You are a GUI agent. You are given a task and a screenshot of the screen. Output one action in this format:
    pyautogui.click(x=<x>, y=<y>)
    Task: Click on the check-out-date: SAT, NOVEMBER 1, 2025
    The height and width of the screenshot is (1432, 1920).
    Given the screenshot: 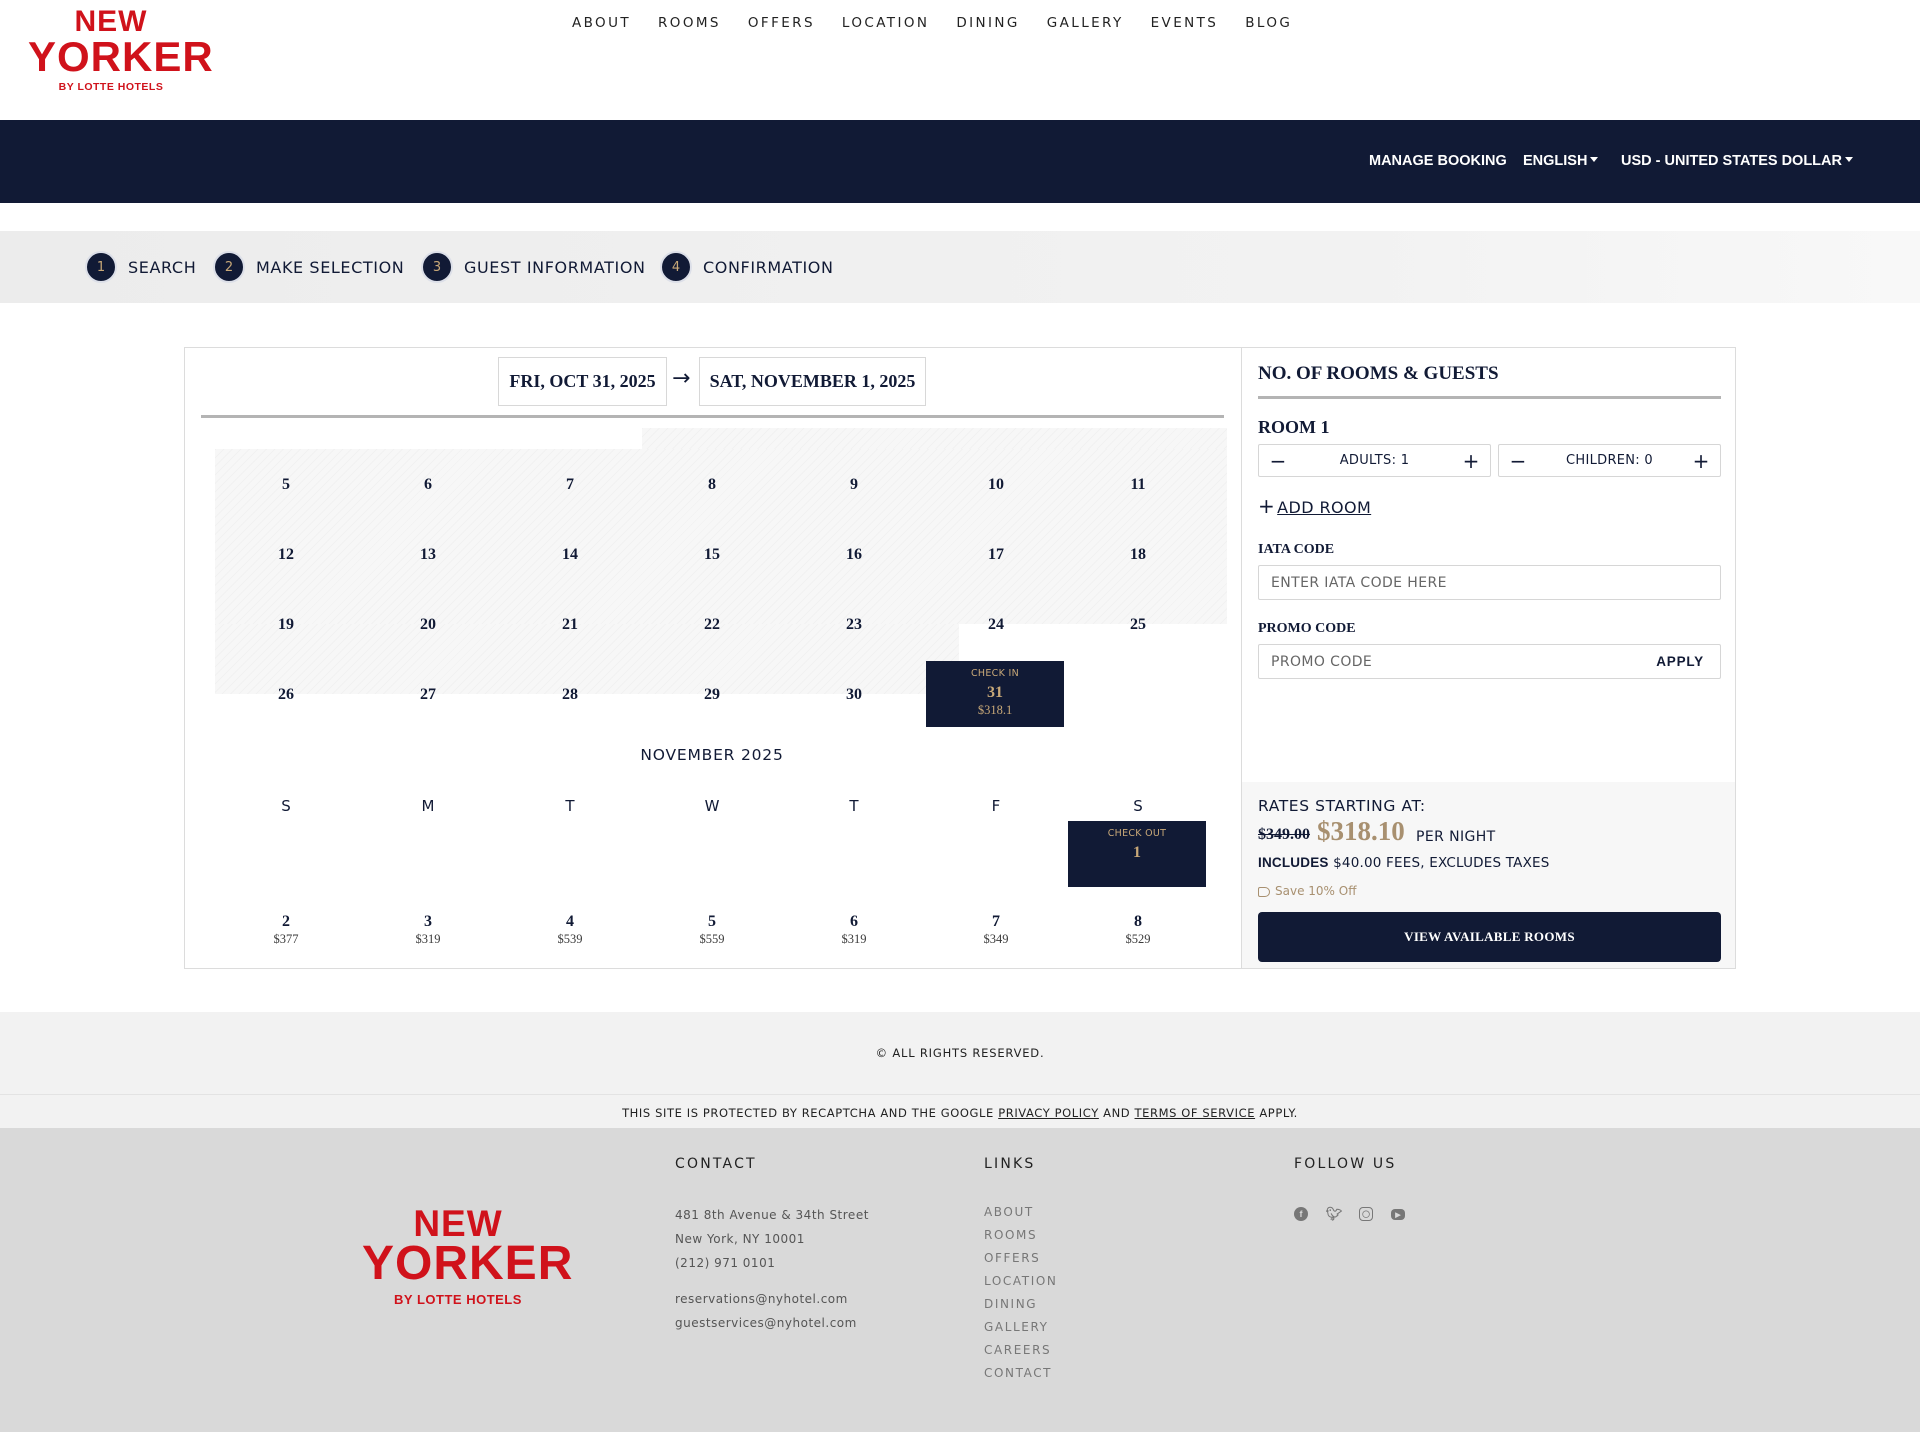 What is the action you would take?
    pyautogui.click(x=812, y=381)
    